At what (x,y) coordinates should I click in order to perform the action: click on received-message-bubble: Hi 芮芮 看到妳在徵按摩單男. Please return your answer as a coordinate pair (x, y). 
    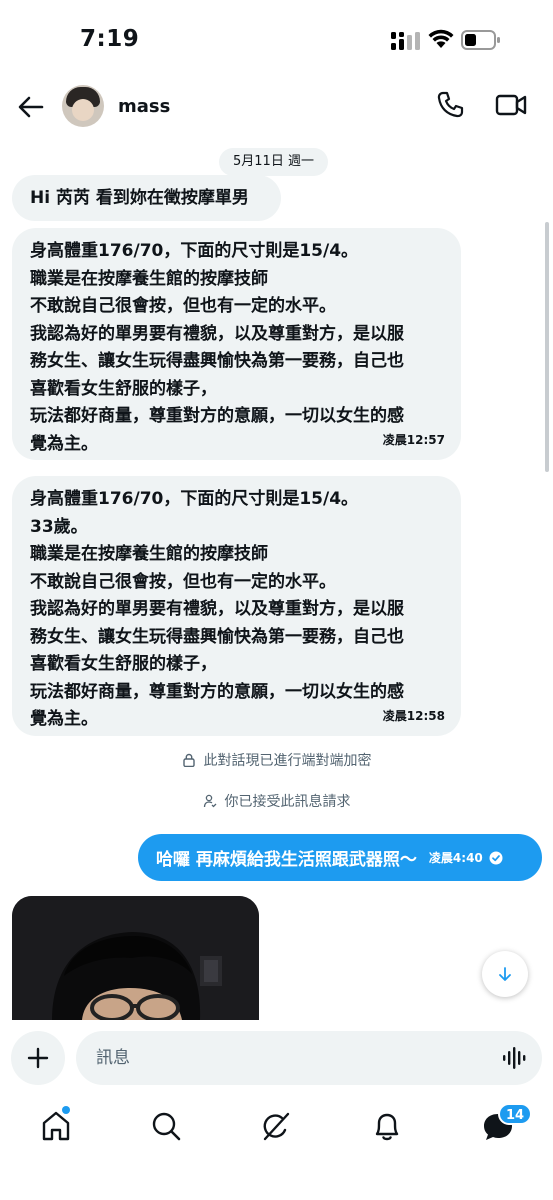
    Looking at the image, I should click on (146, 198).